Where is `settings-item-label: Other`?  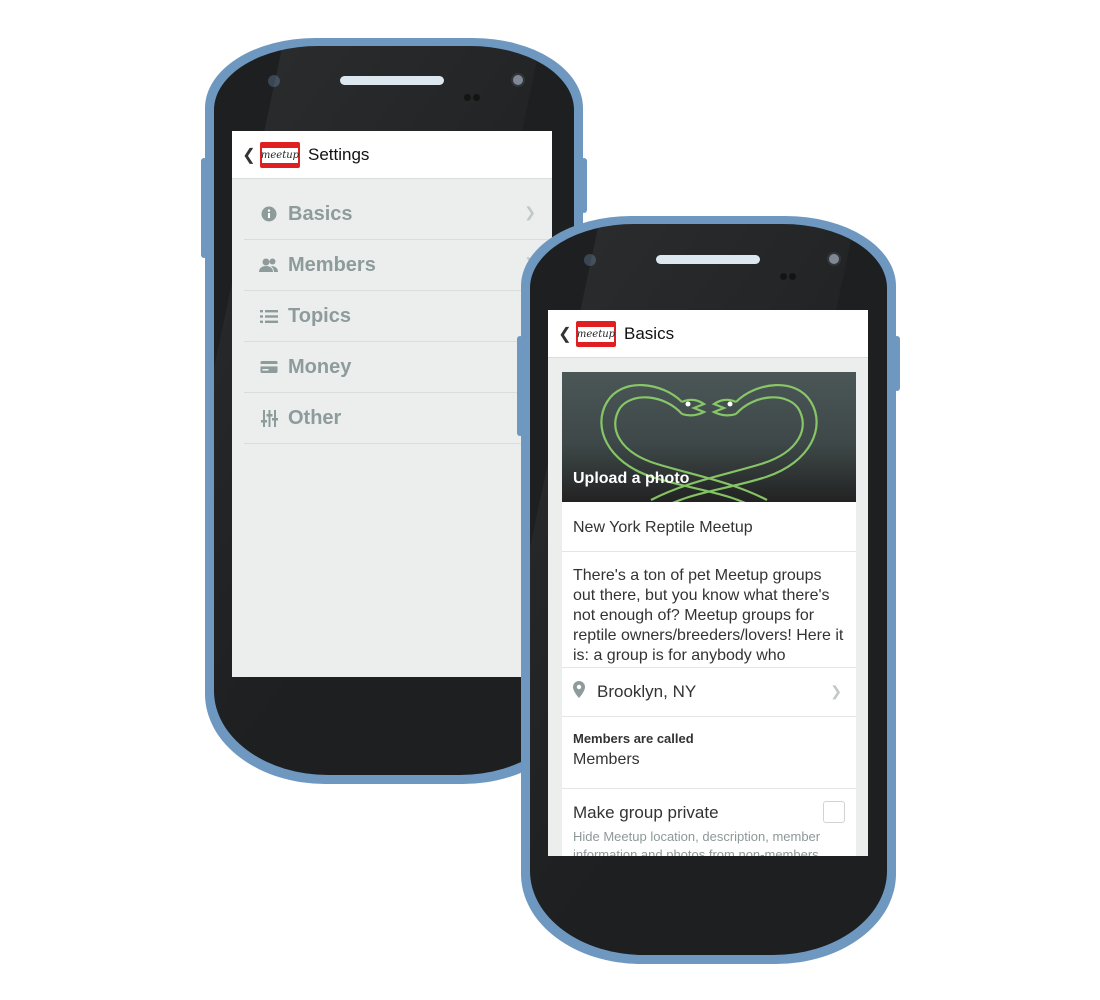
settings-item-label: Other is located at coordinates (315, 417).